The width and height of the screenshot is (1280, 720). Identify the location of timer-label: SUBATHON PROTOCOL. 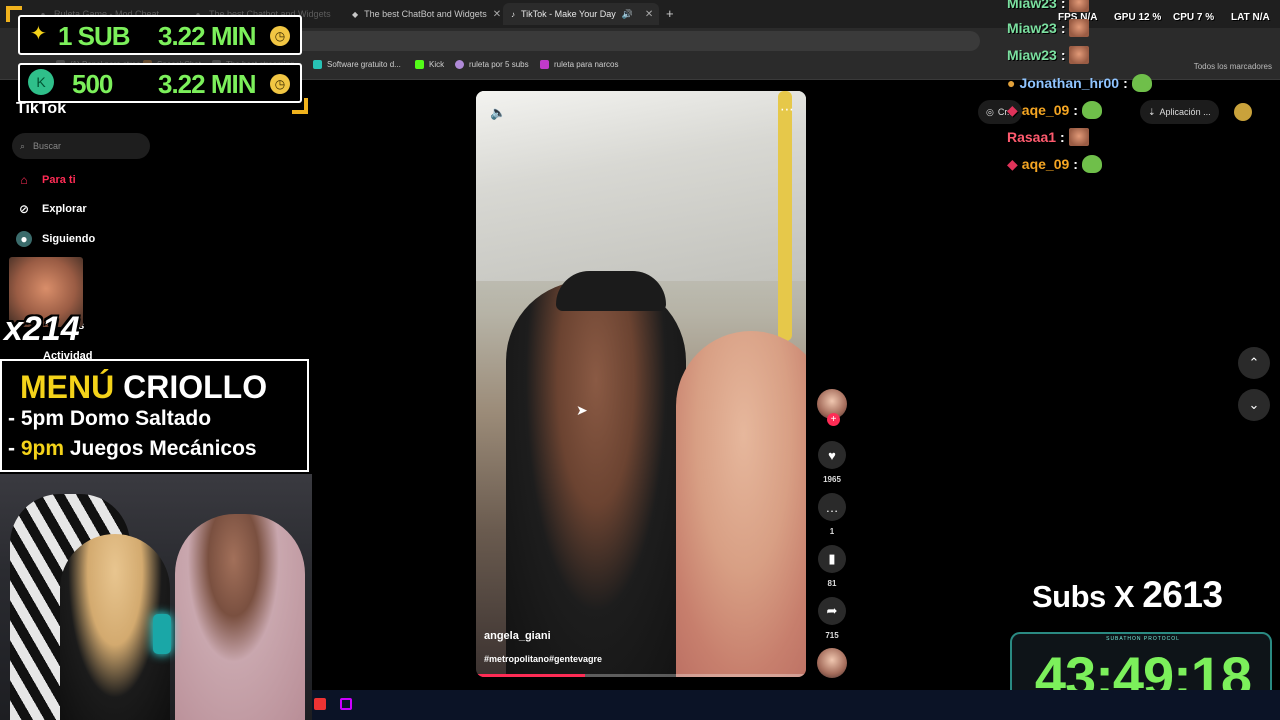
(1143, 639).